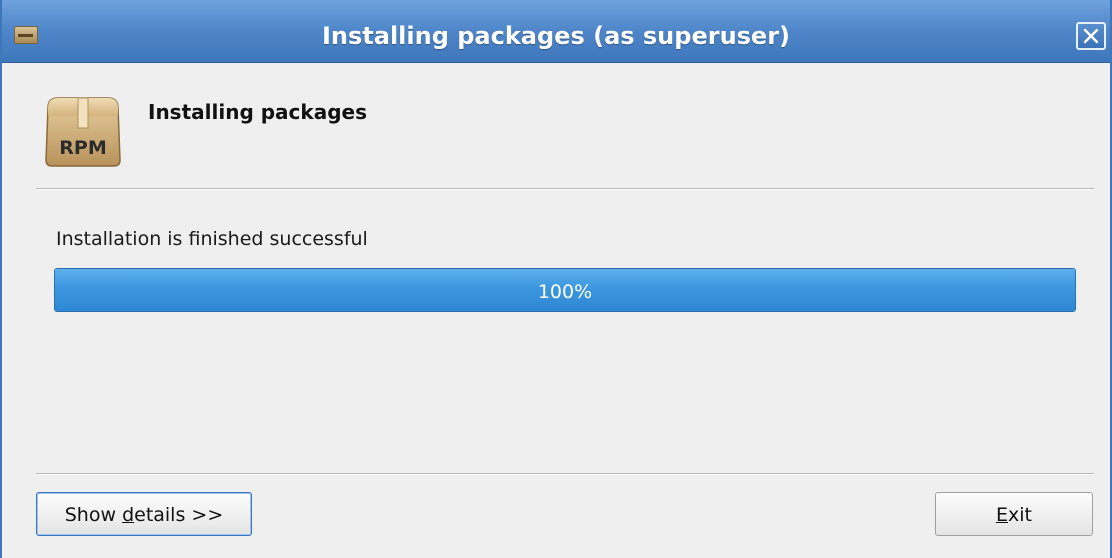 The width and height of the screenshot is (1112, 558). What do you see at coordinates (565, 189) in the screenshot?
I see `header-separator` at bounding box center [565, 189].